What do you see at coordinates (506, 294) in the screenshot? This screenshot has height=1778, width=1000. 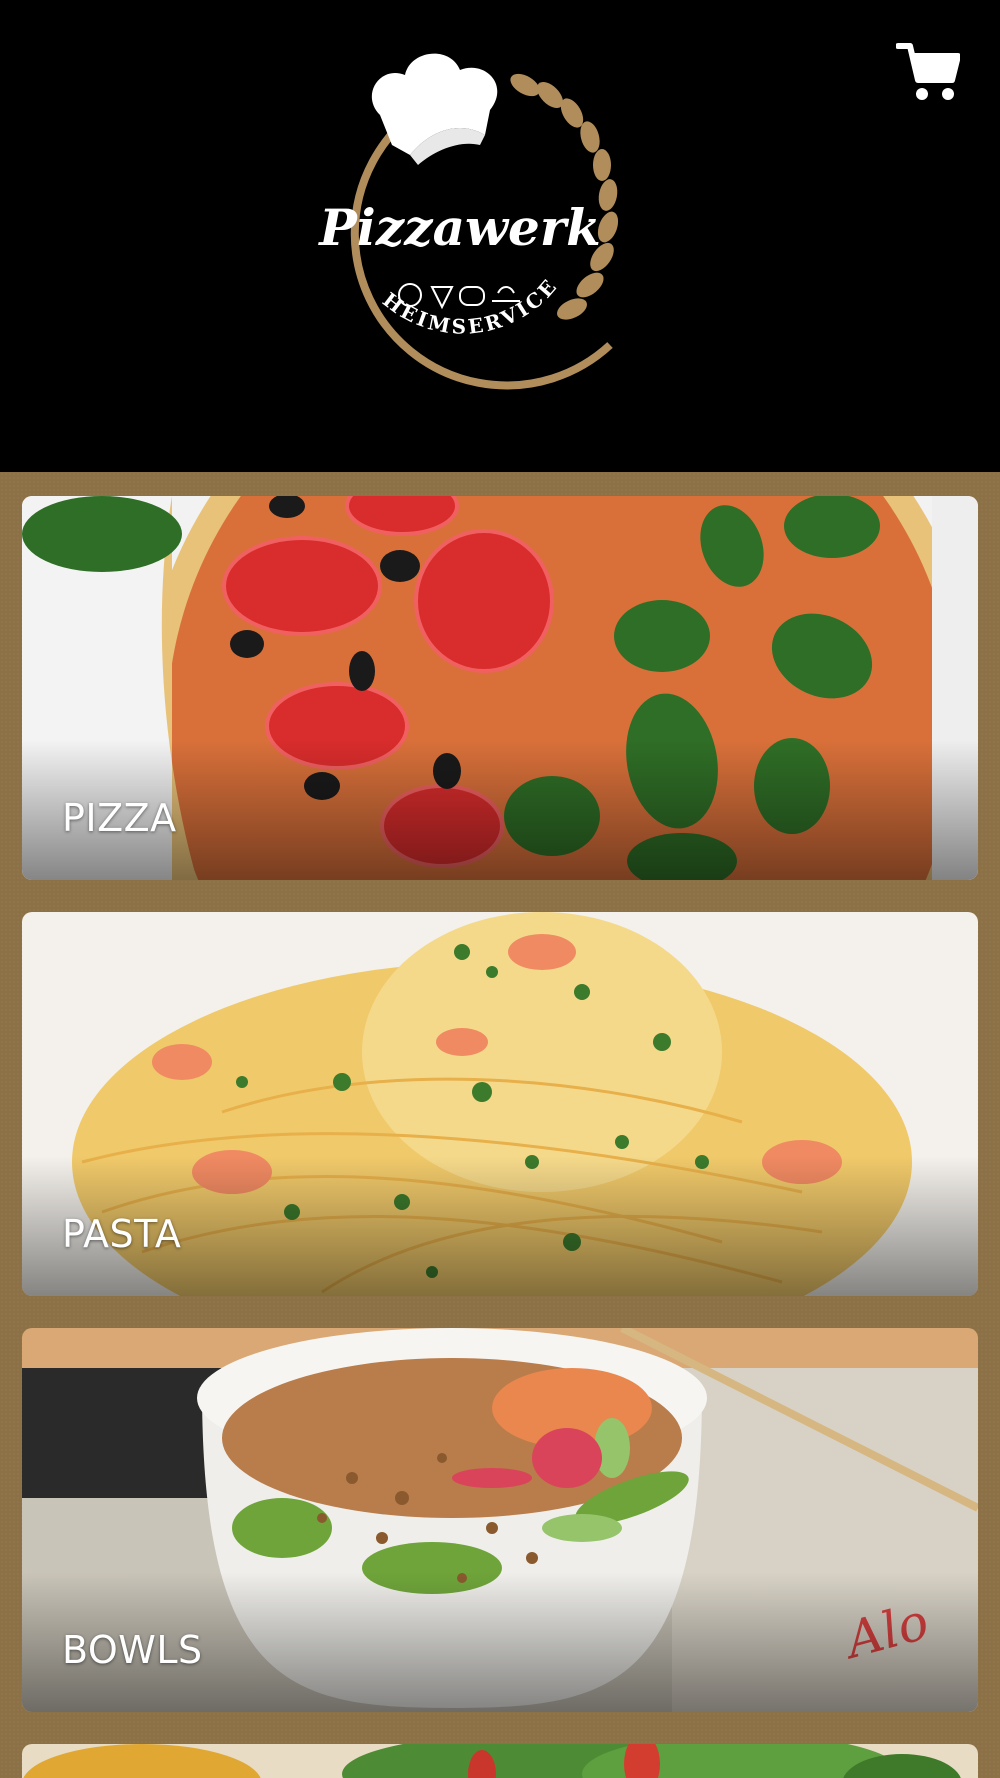 I see `pasta-icon` at bounding box center [506, 294].